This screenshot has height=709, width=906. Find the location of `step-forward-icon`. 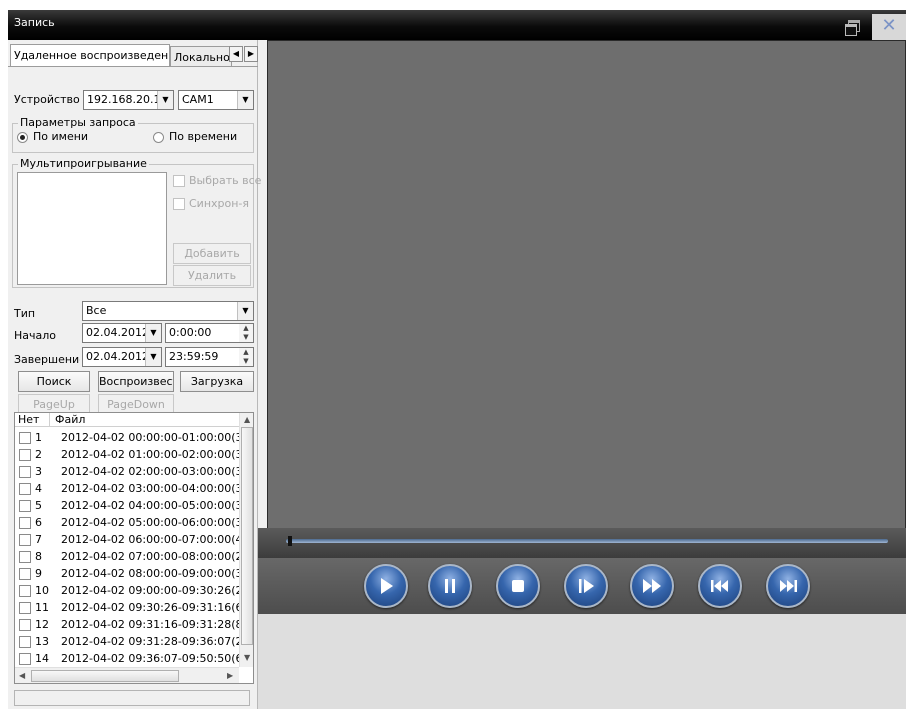

step-forward-icon is located at coordinates (586, 586).